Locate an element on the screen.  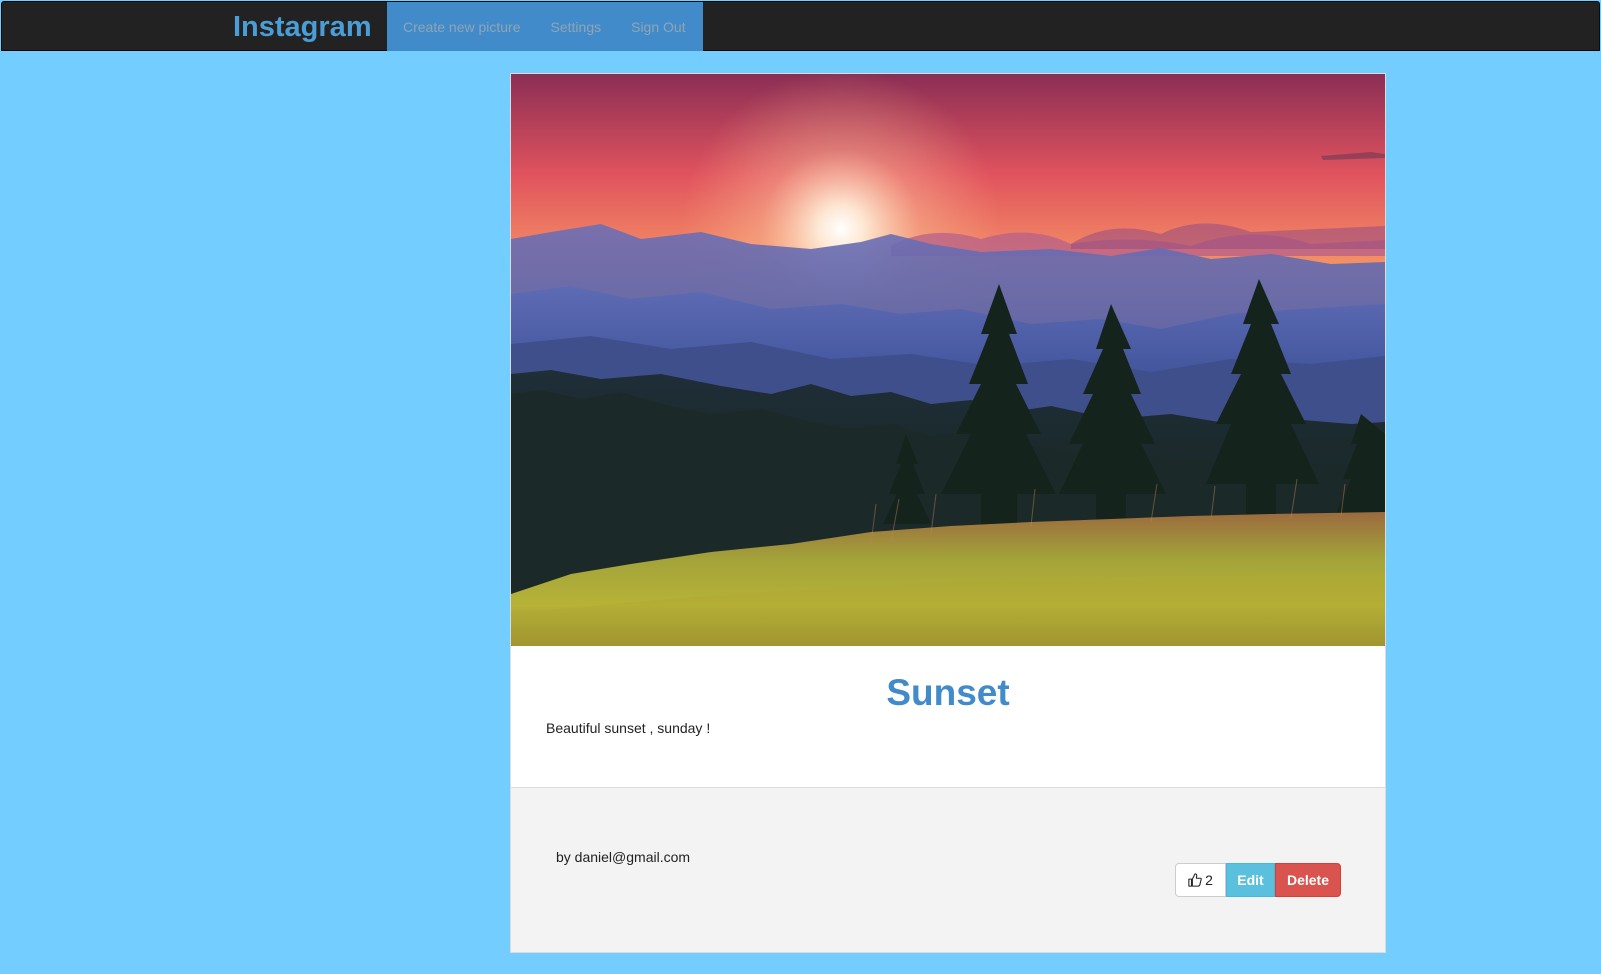
nav-link-create-new-picture: Create new picture is located at coordinates (462, 27).